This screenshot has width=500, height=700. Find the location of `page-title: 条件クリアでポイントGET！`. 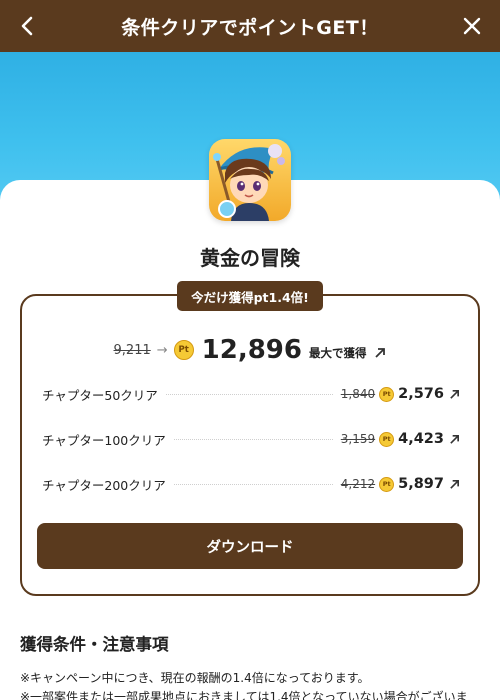

page-title: 条件クリアでポイントGET！ is located at coordinates (250, 27).